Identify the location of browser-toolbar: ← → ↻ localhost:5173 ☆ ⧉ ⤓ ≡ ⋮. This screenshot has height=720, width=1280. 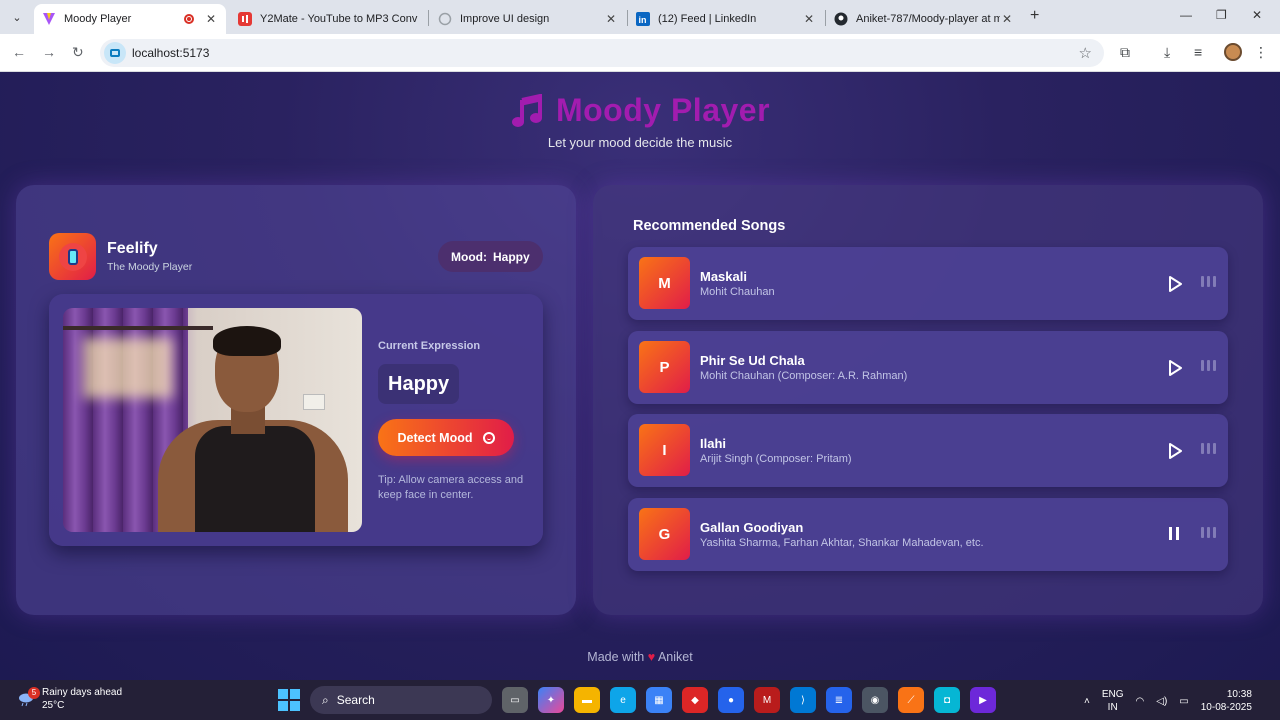
(640, 53).